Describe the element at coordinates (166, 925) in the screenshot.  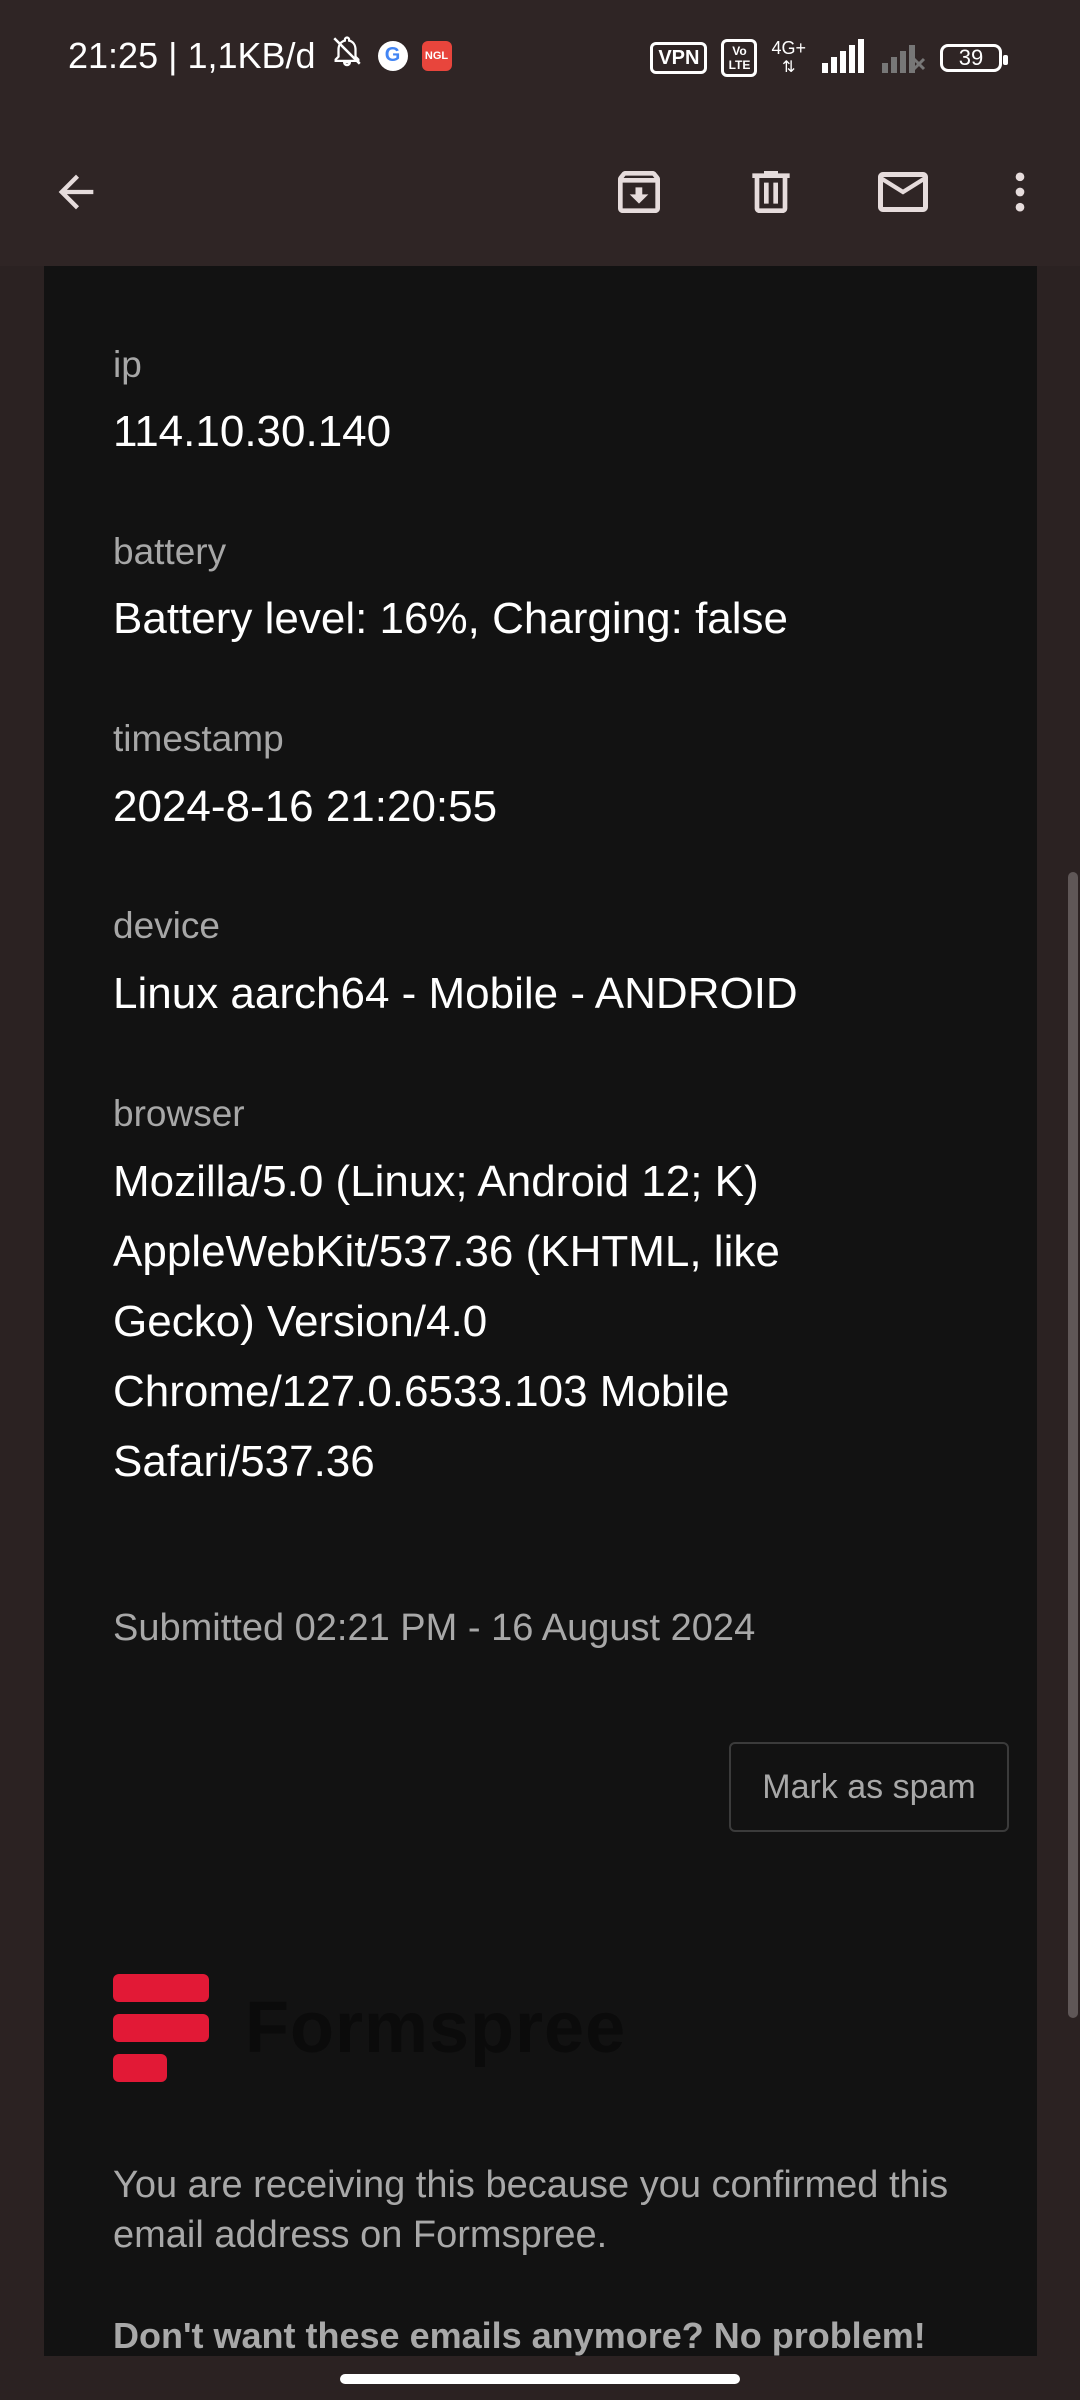
I see `field-label-device: device` at that location.